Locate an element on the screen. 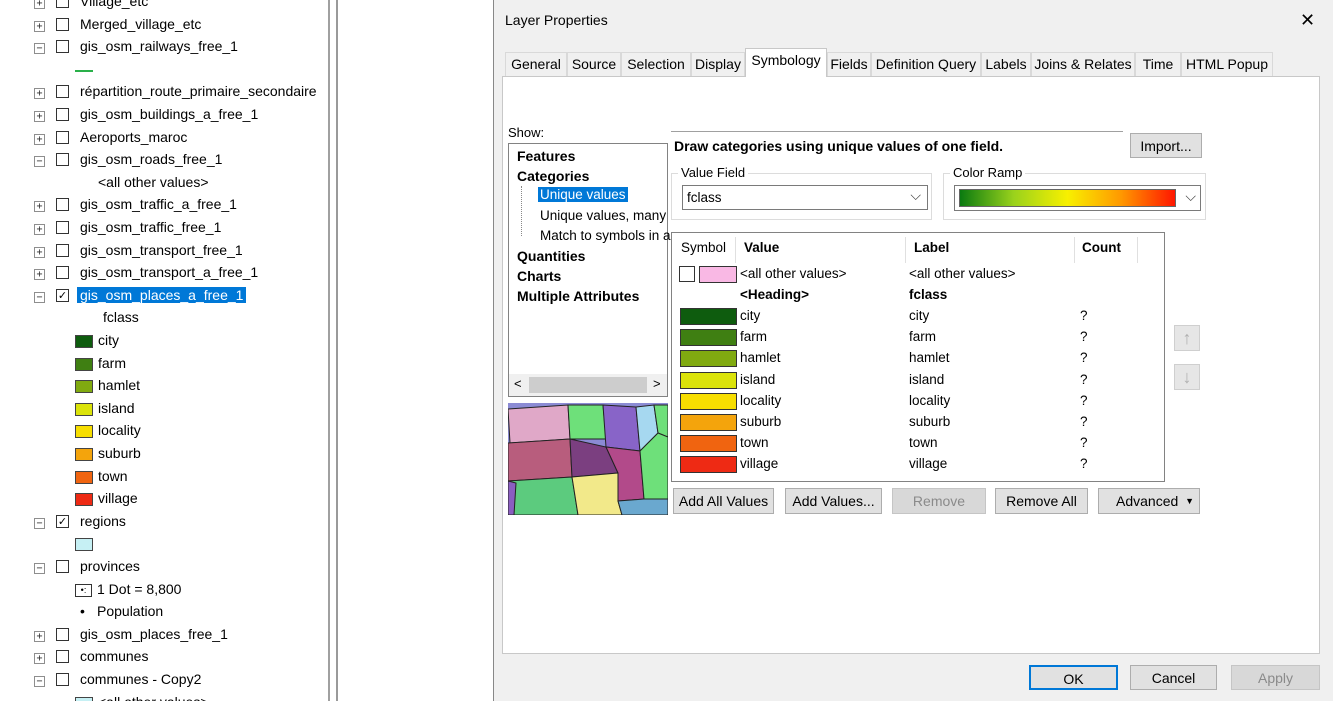 The width and height of the screenshot is (1333, 701). color-ramp-select: ⌵ is located at coordinates (1077, 198).